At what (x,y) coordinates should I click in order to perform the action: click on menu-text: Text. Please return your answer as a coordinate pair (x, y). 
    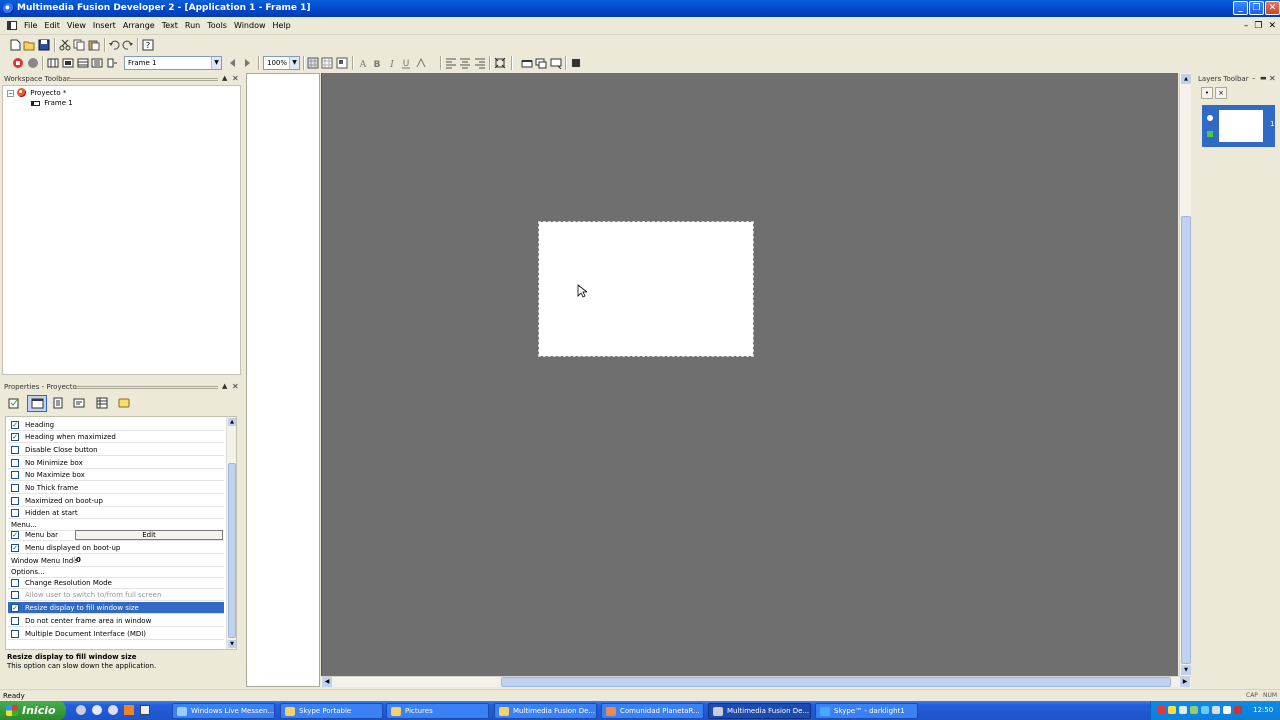
    Looking at the image, I should click on (172, 25).